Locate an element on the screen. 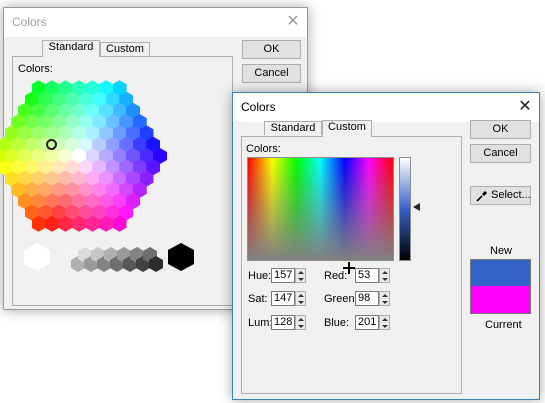  green-spinner is located at coordinates (384, 298).